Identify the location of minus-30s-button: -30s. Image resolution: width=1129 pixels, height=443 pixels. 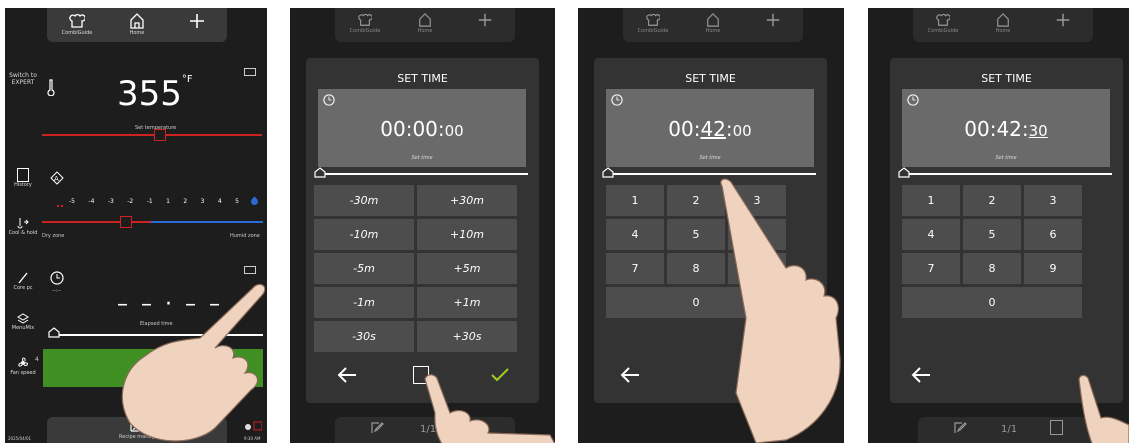
(364, 336).